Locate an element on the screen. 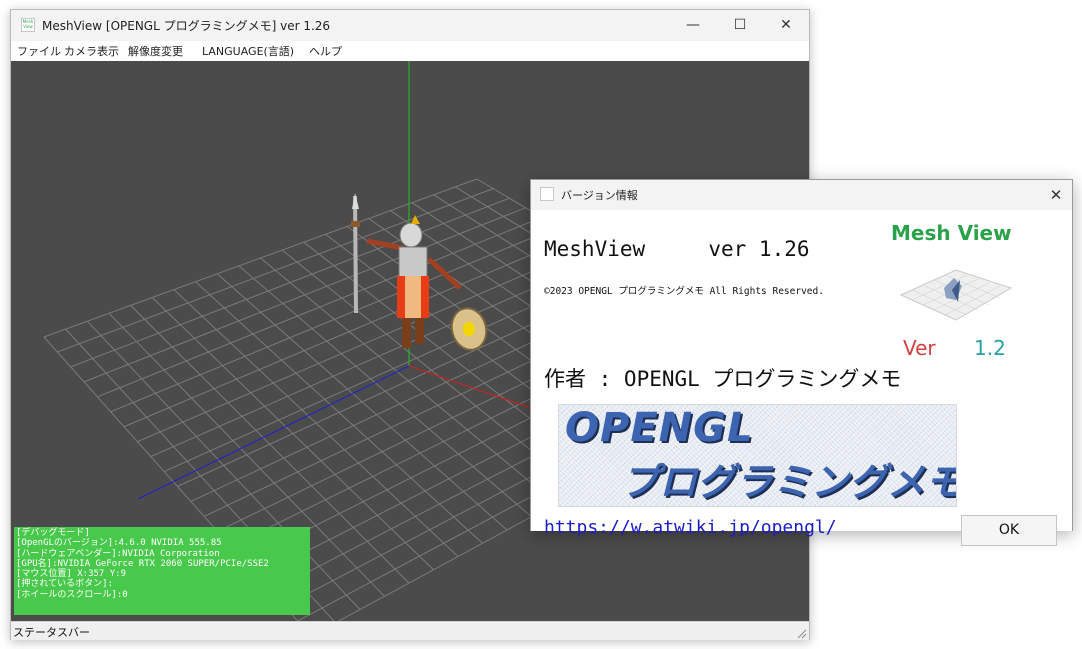 Image resolution: width=1082 pixels, height=649 pixels. window-title: MeshView [OPENGL プログラミングメモ] ver 1.26 is located at coordinates (186, 26).